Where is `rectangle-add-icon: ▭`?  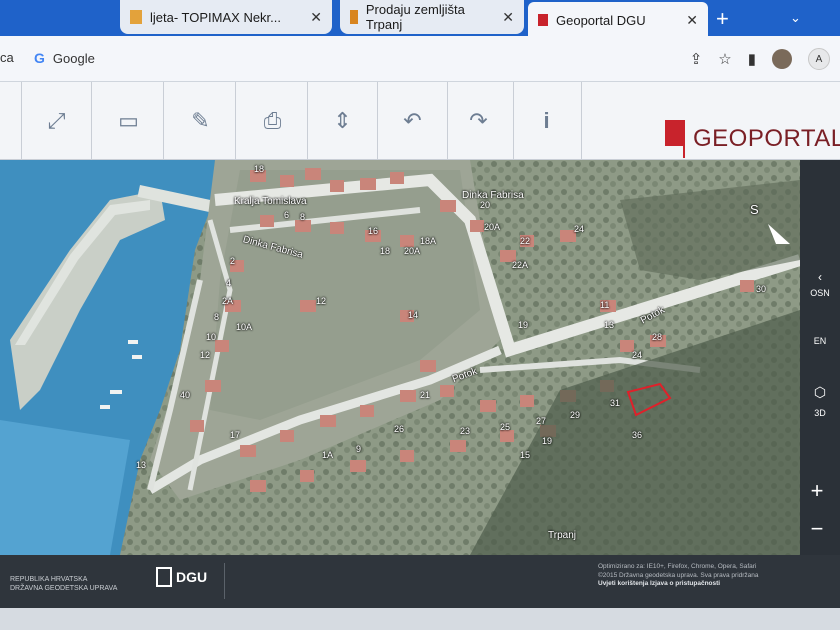
rectangle-add-icon: ▭ is located at coordinates (128, 120).